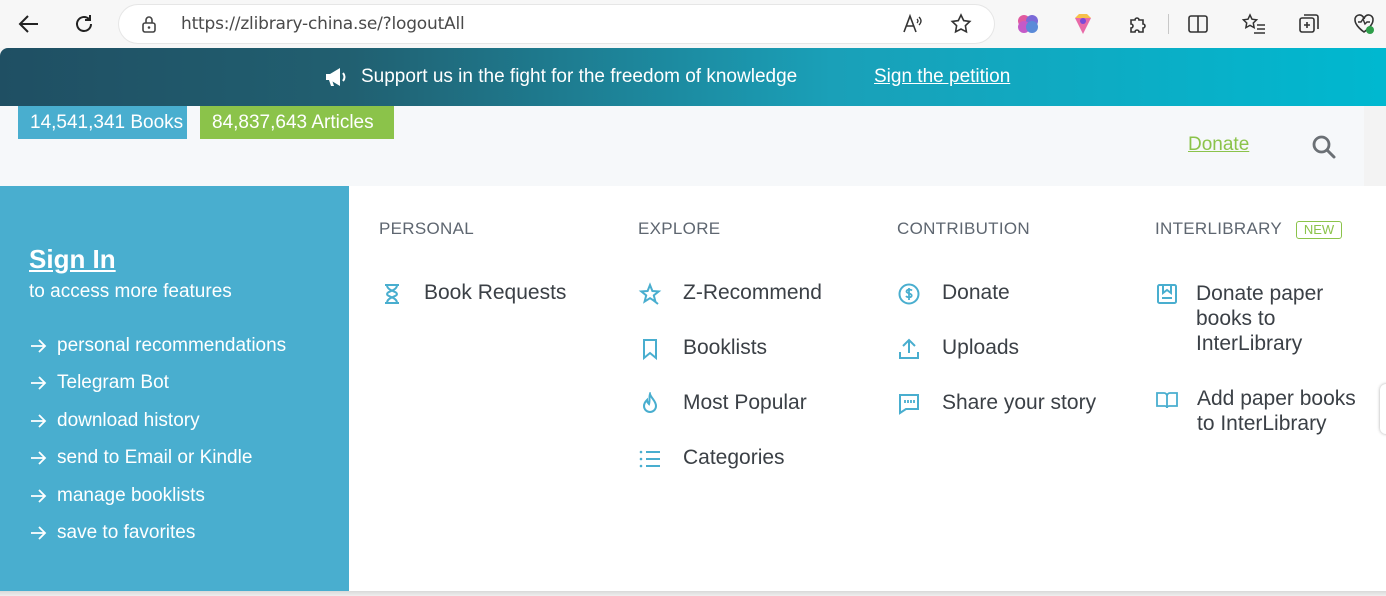 The height and width of the screenshot is (596, 1386). I want to click on browser-essentials-icon, so click(1364, 24).